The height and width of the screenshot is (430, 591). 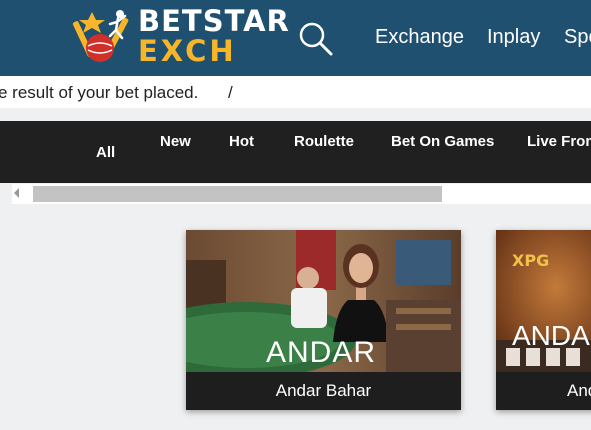 I want to click on marquee-text: e result of your bet placed., so click(x=99, y=92).